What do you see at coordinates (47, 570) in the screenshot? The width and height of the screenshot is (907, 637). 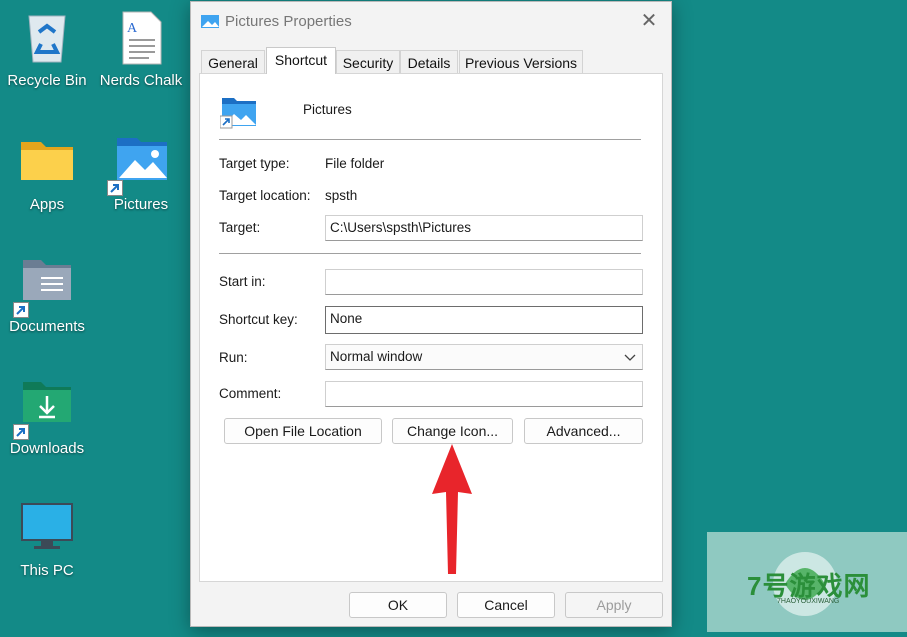 I see `desktop-label: This PC` at bounding box center [47, 570].